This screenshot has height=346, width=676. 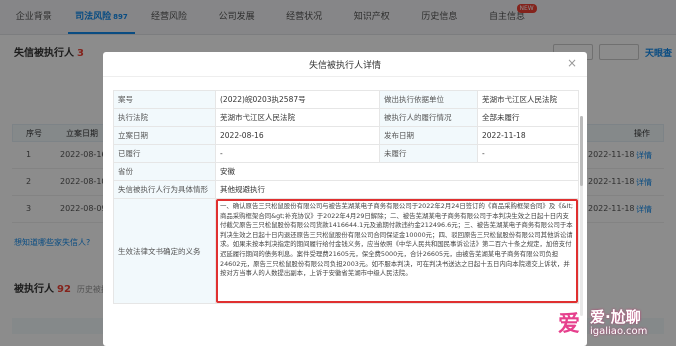 I want to click on field-label: 失信被执行人行为具体情形, so click(x=165, y=189).